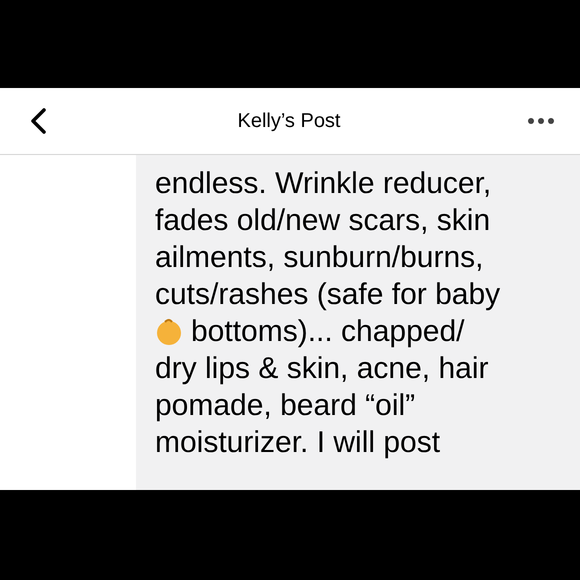  I want to click on post-text-line: fades old/new scars, skin, so click(323, 221).